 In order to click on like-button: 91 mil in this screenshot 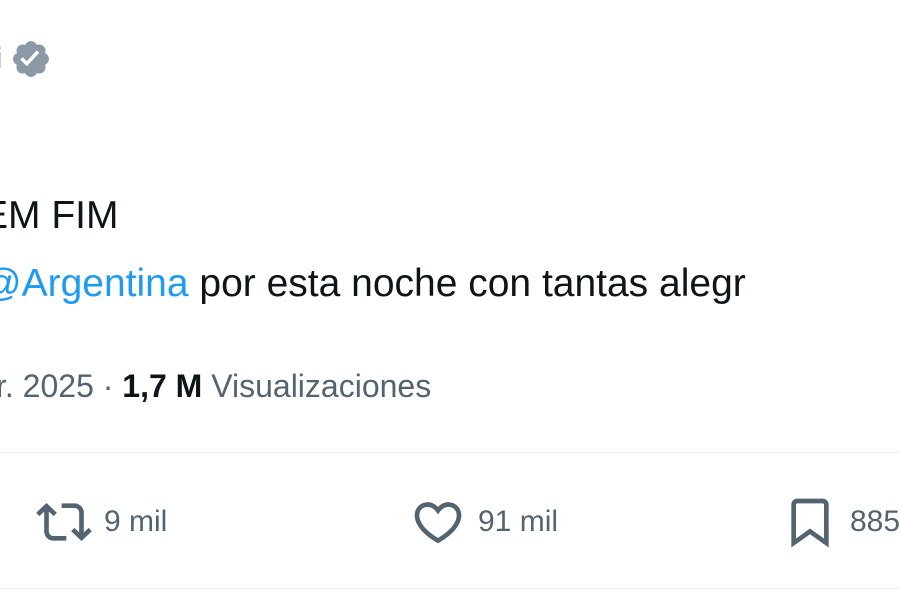, I will do `click(484, 522)`.